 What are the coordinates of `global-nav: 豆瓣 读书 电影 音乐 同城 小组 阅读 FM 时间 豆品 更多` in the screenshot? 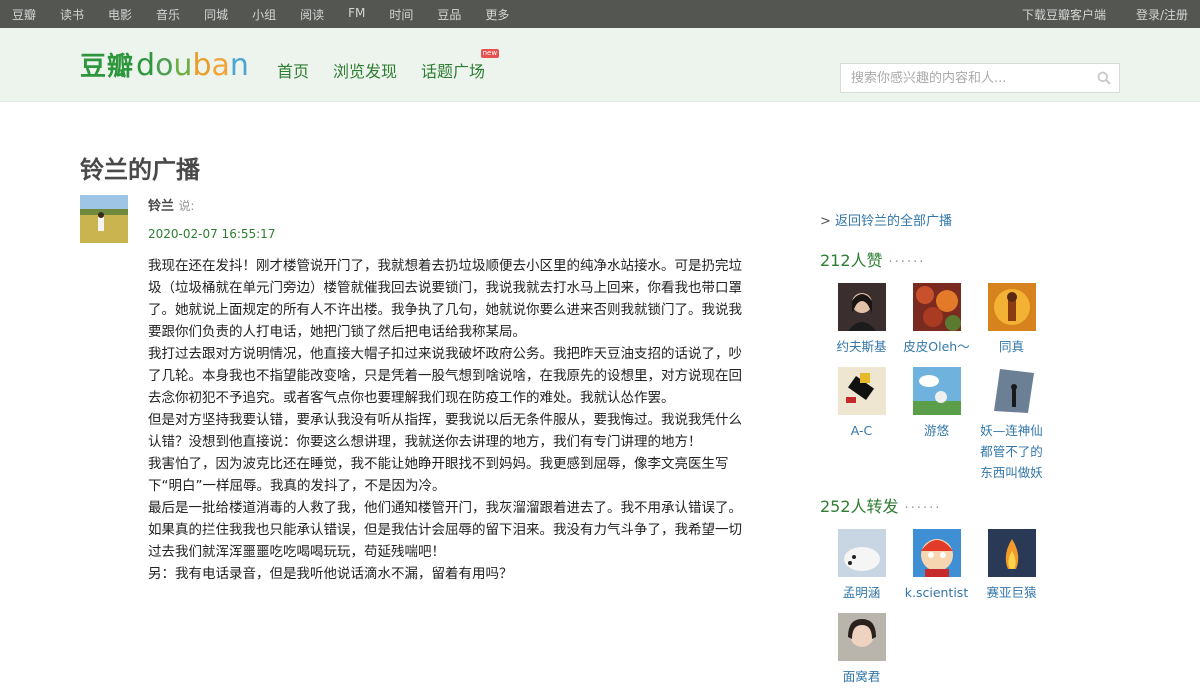 It's located at (272, 14).